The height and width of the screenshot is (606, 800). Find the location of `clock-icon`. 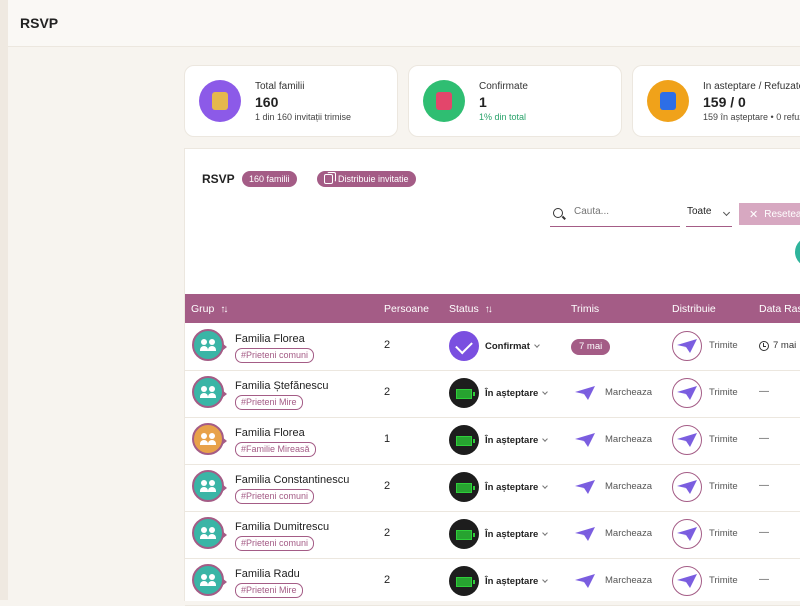

clock-icon is located at coordinates (764, 346).